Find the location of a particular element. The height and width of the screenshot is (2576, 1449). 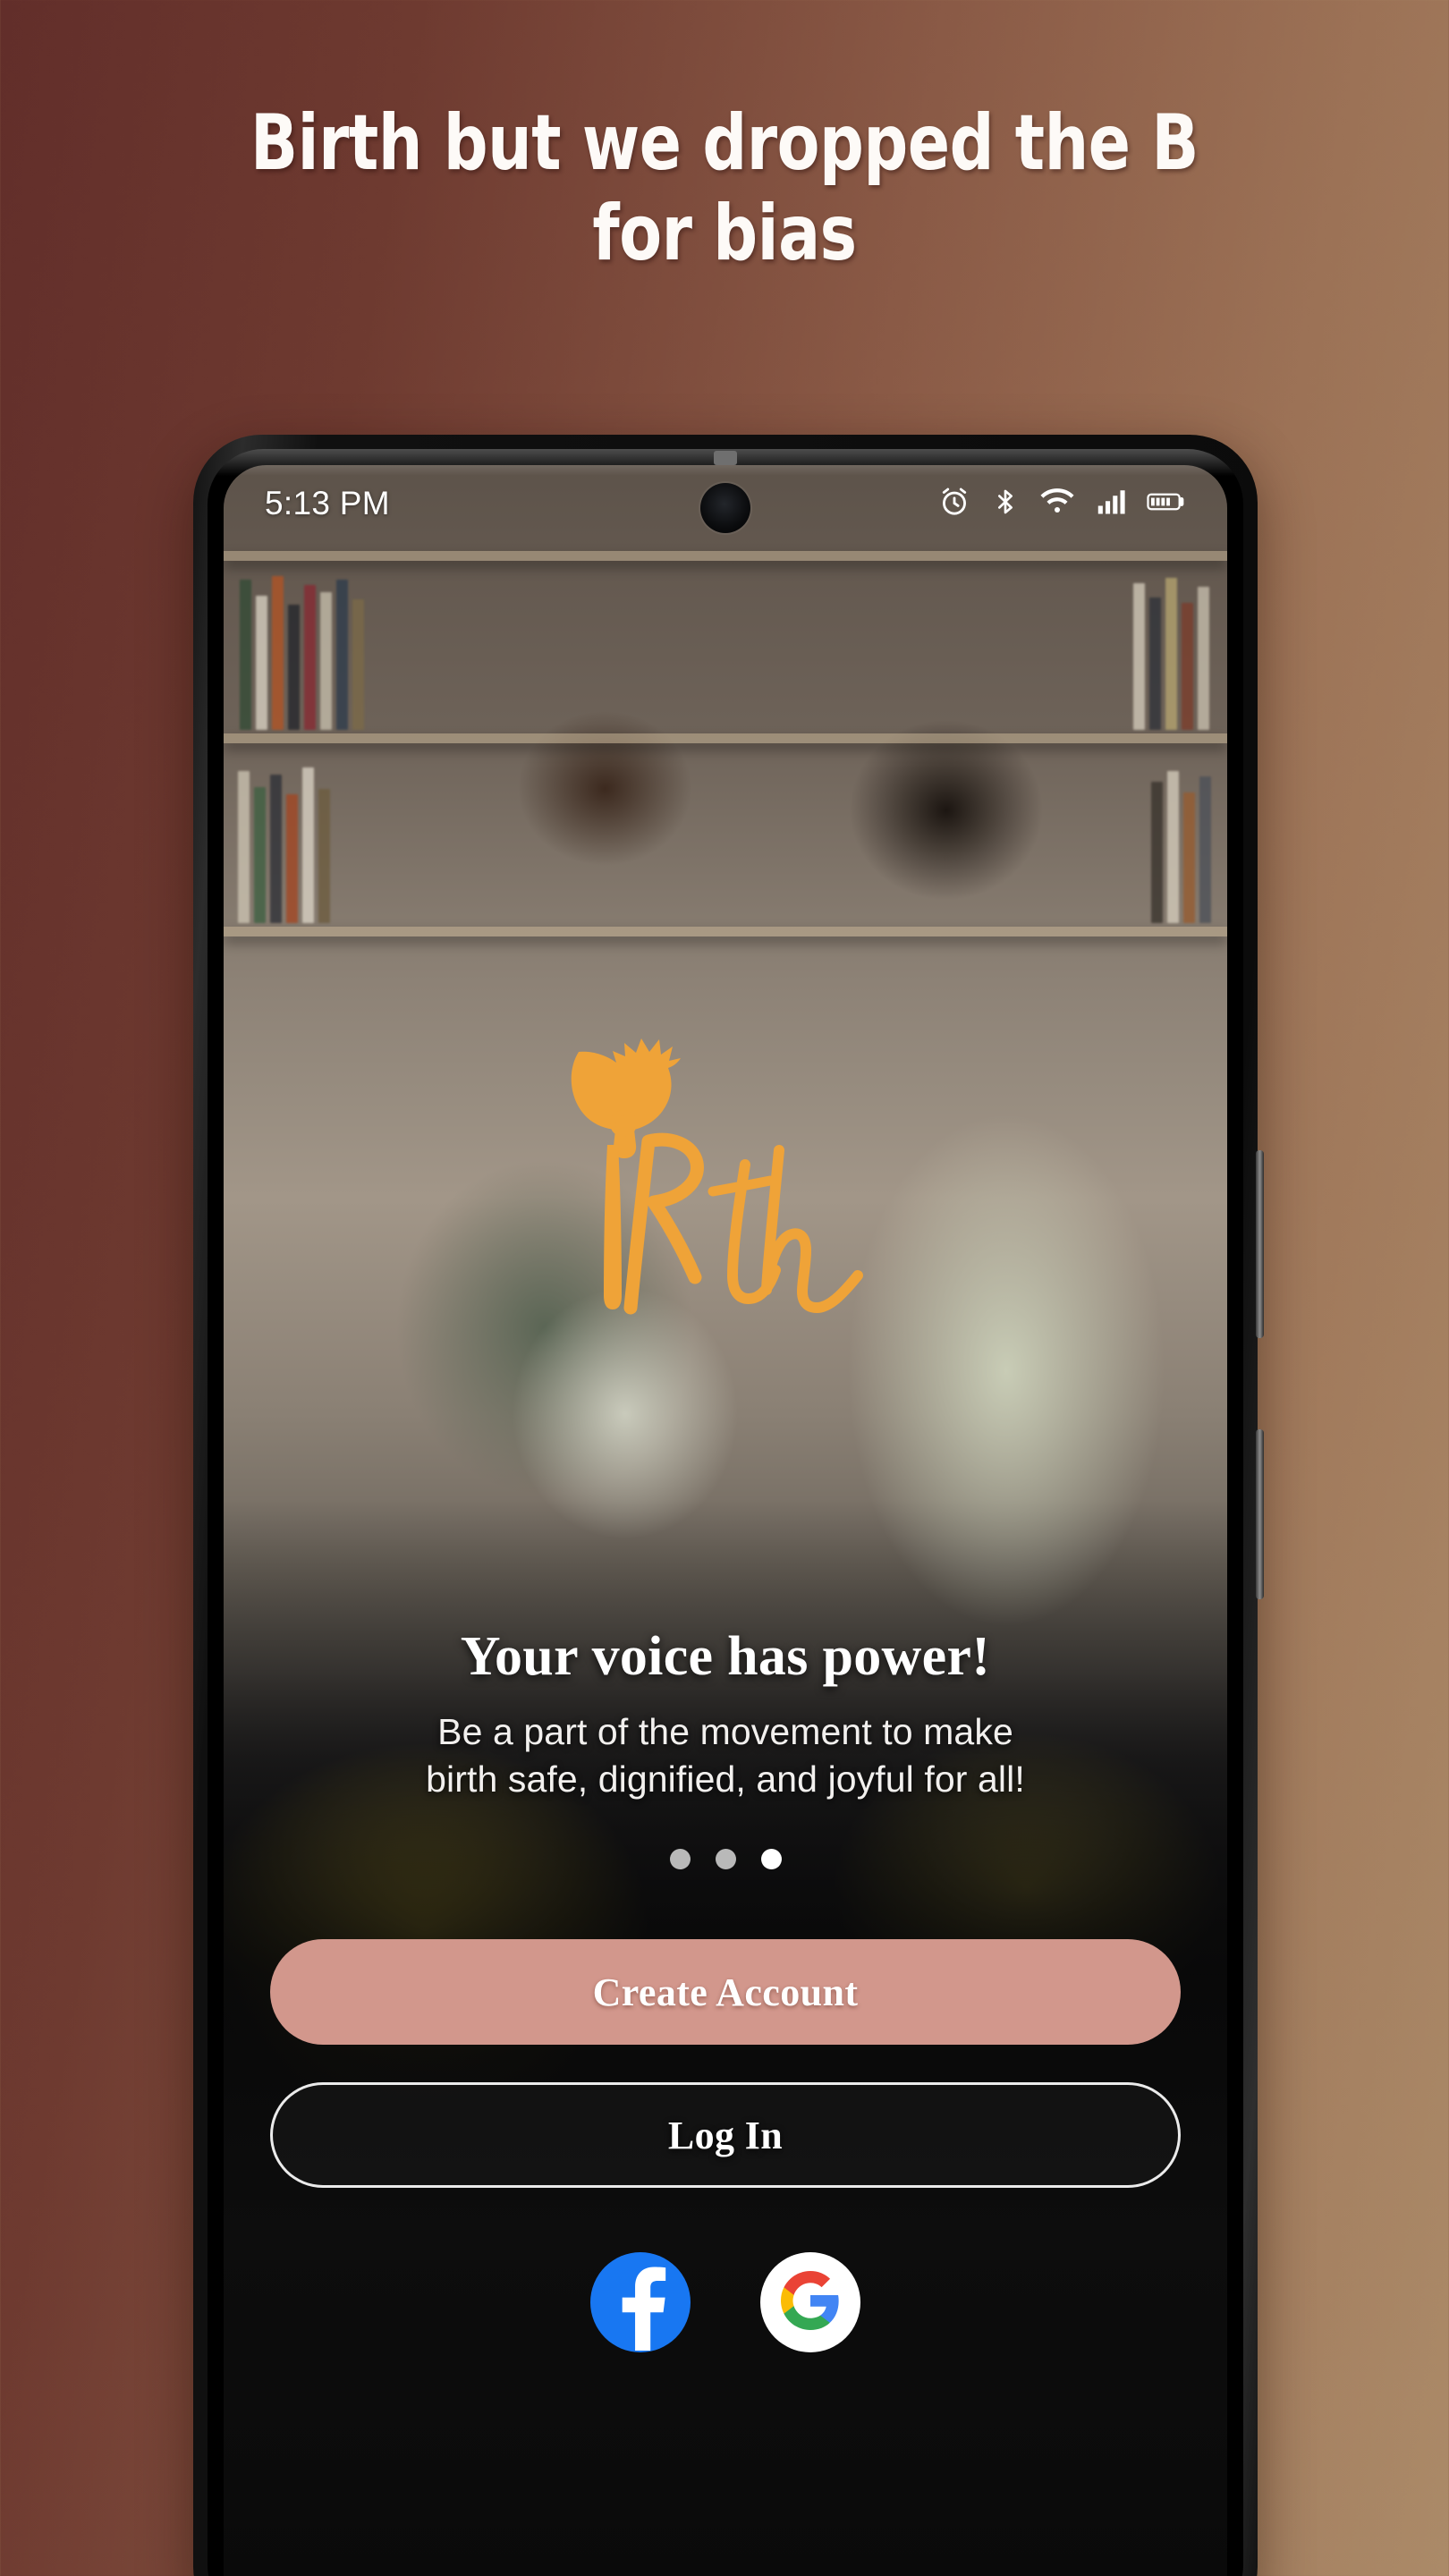

volume-button is located at coordinates (1260, 1514).